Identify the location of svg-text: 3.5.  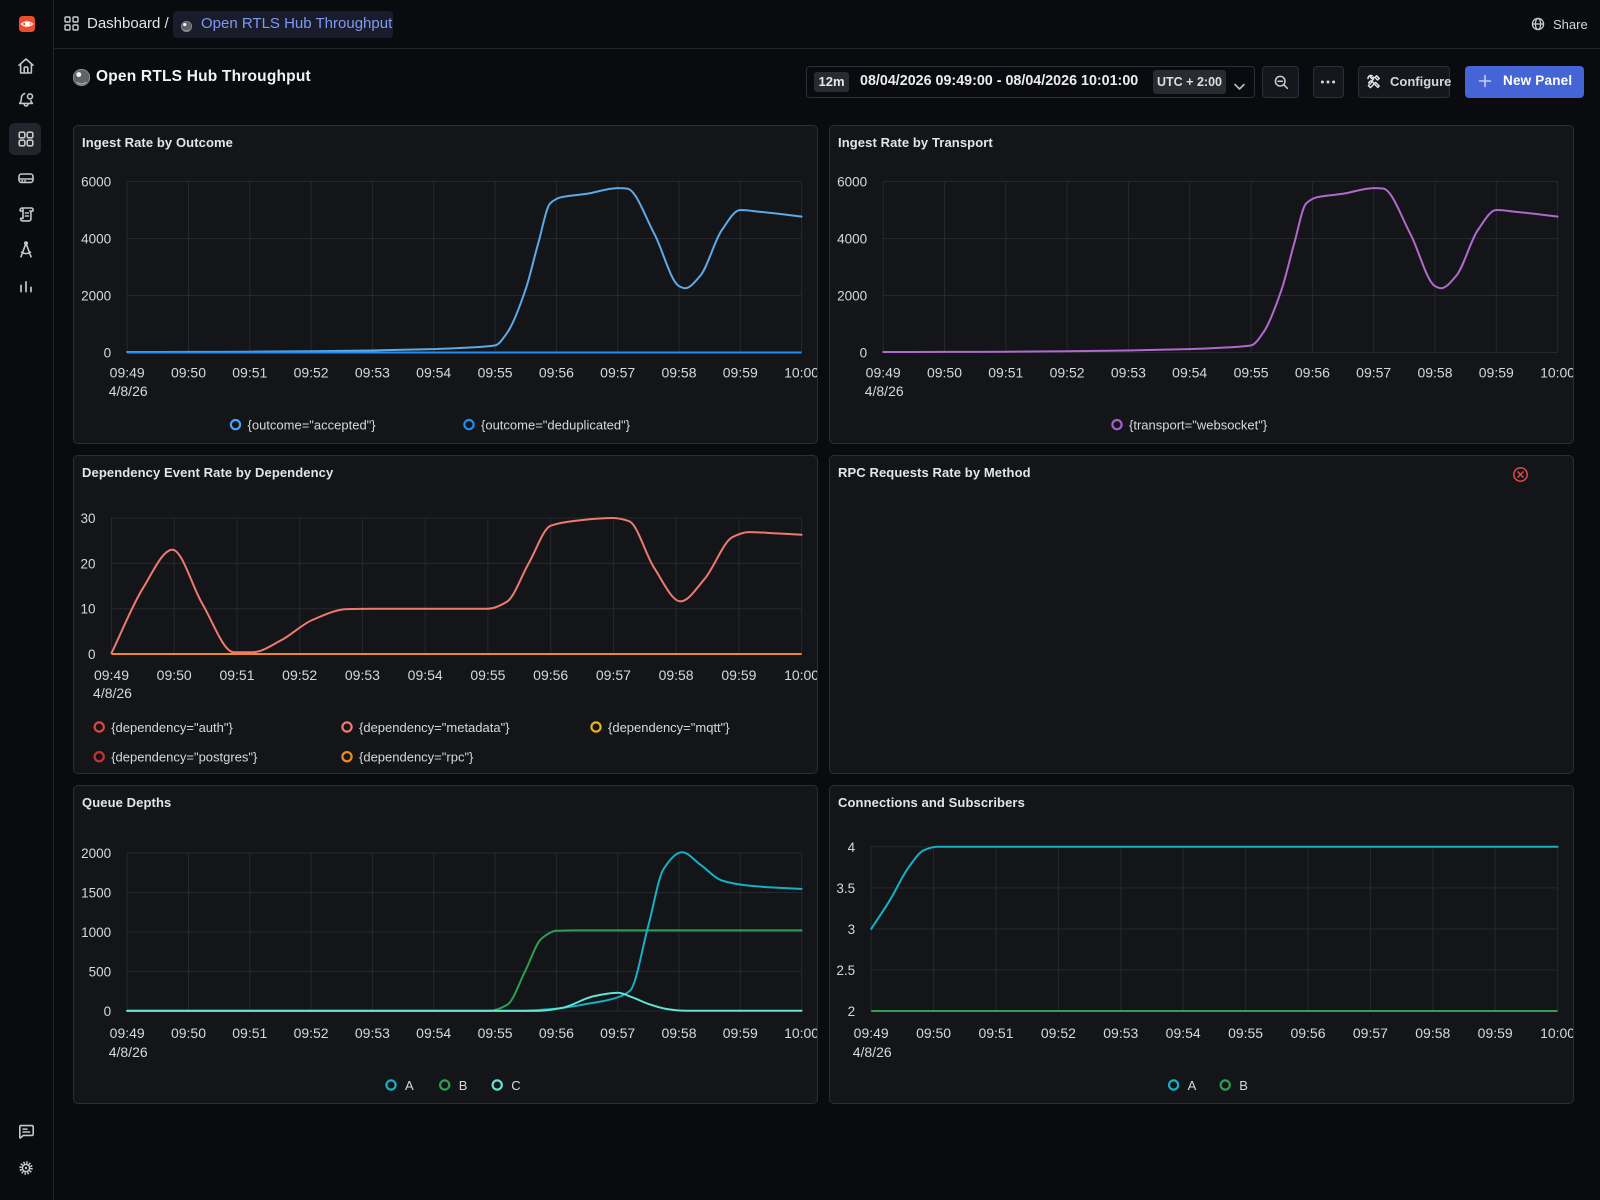
(845, 888).